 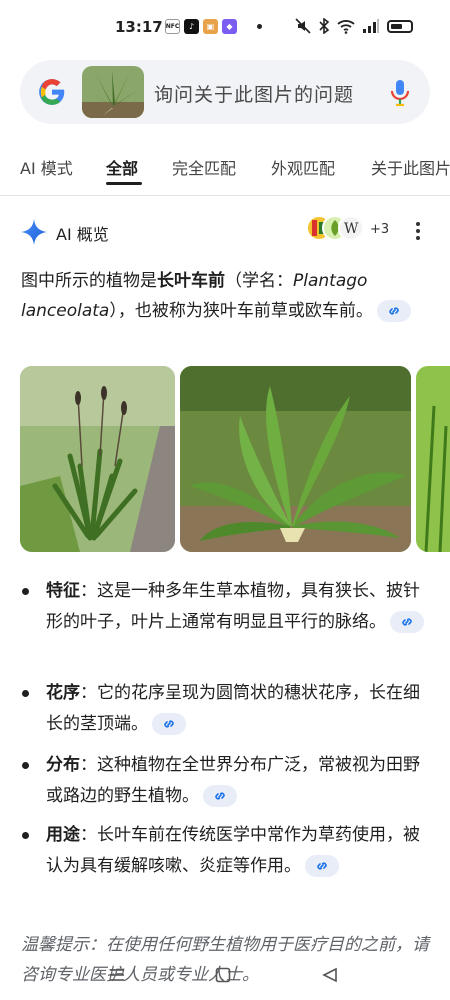 What do you see at coordinates (400, 26) in the screenshot?
I see `battery-icon` at bounding box center [400, 26].